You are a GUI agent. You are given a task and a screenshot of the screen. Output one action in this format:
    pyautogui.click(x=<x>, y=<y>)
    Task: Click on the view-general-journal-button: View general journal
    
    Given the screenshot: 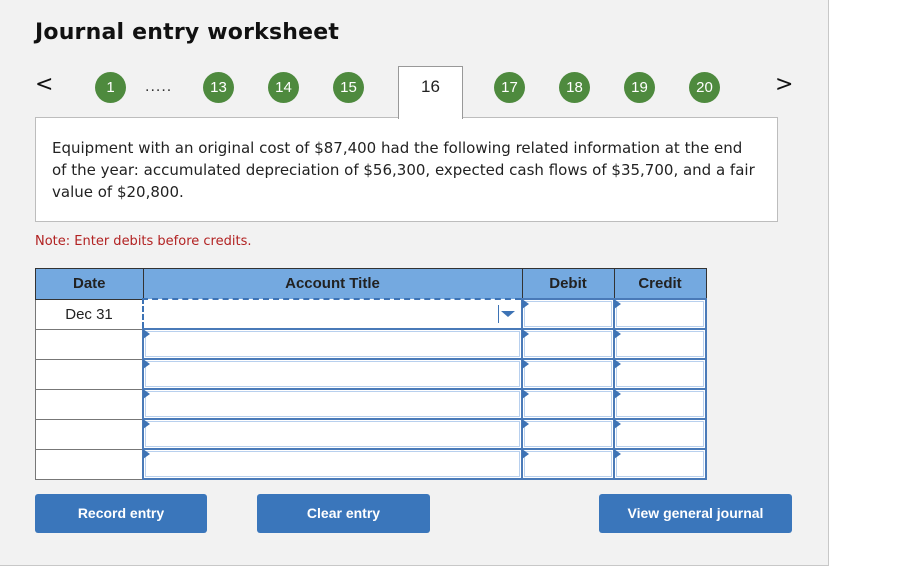 What is the action you would take?
    pyautogui.click(x=695, y=513)
    